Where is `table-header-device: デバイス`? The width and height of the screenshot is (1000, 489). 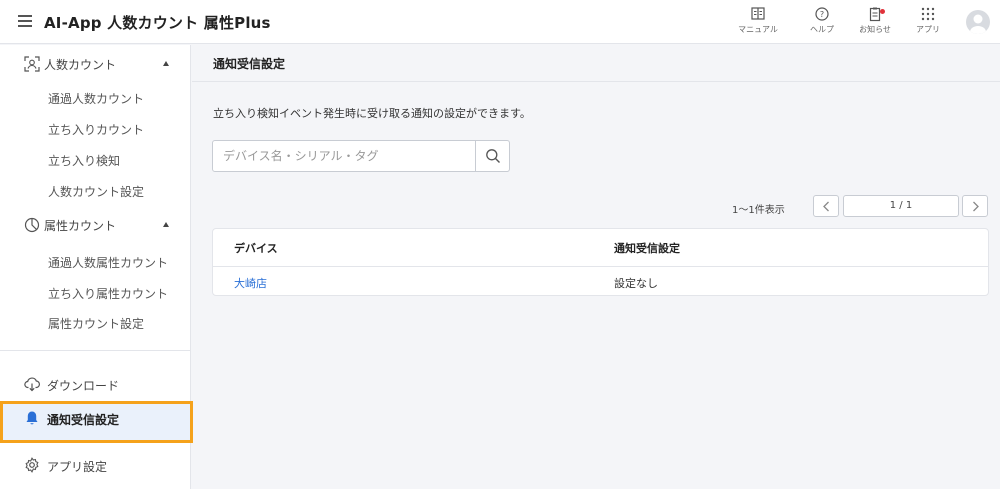 table-header-device: デバイス is located at coordinates (256, 248).